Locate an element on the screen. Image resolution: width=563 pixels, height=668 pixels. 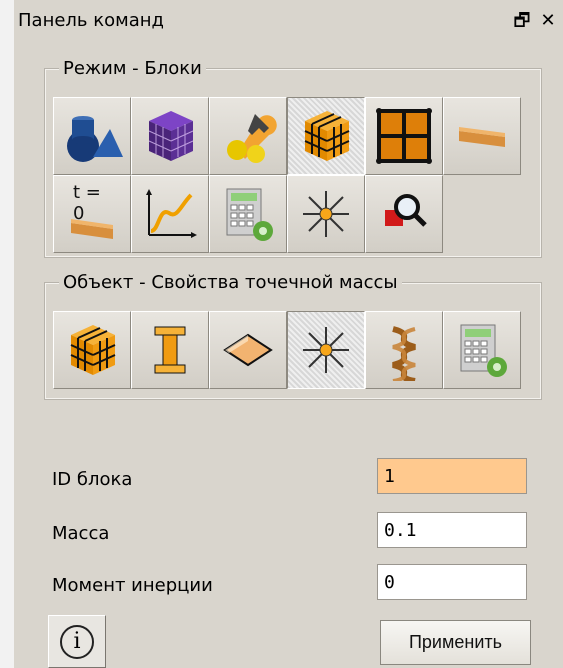
graph-icon is located at coordinates (170, 214).